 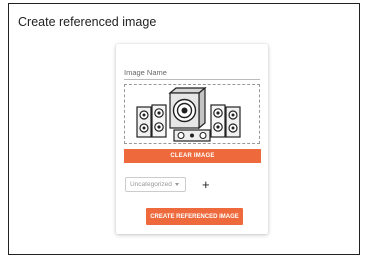 I want to click on create-referenced-image-button: CREATE REFERENCED IMAGE, so click(x=194, y=216).